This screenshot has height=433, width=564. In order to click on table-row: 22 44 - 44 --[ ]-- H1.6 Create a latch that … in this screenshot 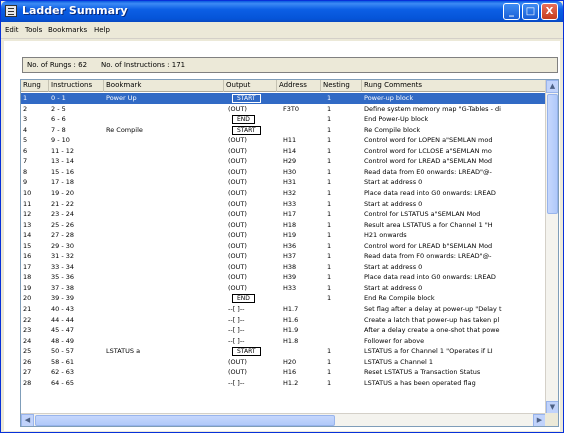, I will do `click(283, 320)`.